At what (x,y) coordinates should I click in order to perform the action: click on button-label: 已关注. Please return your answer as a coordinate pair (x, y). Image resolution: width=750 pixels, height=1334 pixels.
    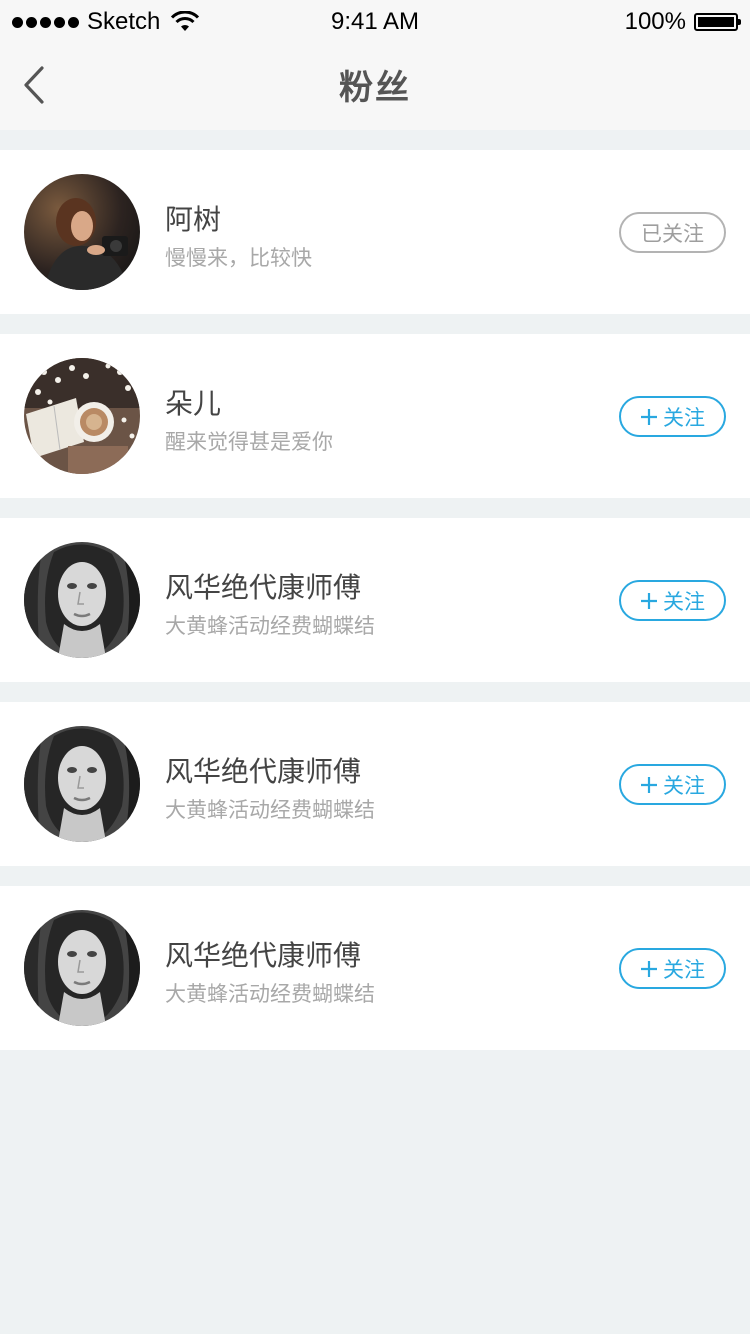
    Looking at the image, I should click on (672, 233).